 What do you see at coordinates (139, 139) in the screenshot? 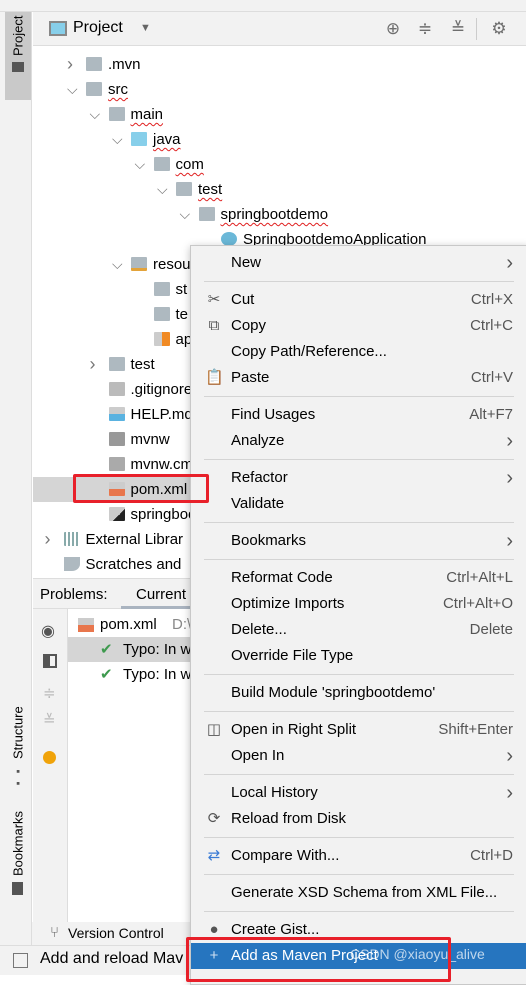
I see `source-folder-icon` at bounding box center [139, 139].